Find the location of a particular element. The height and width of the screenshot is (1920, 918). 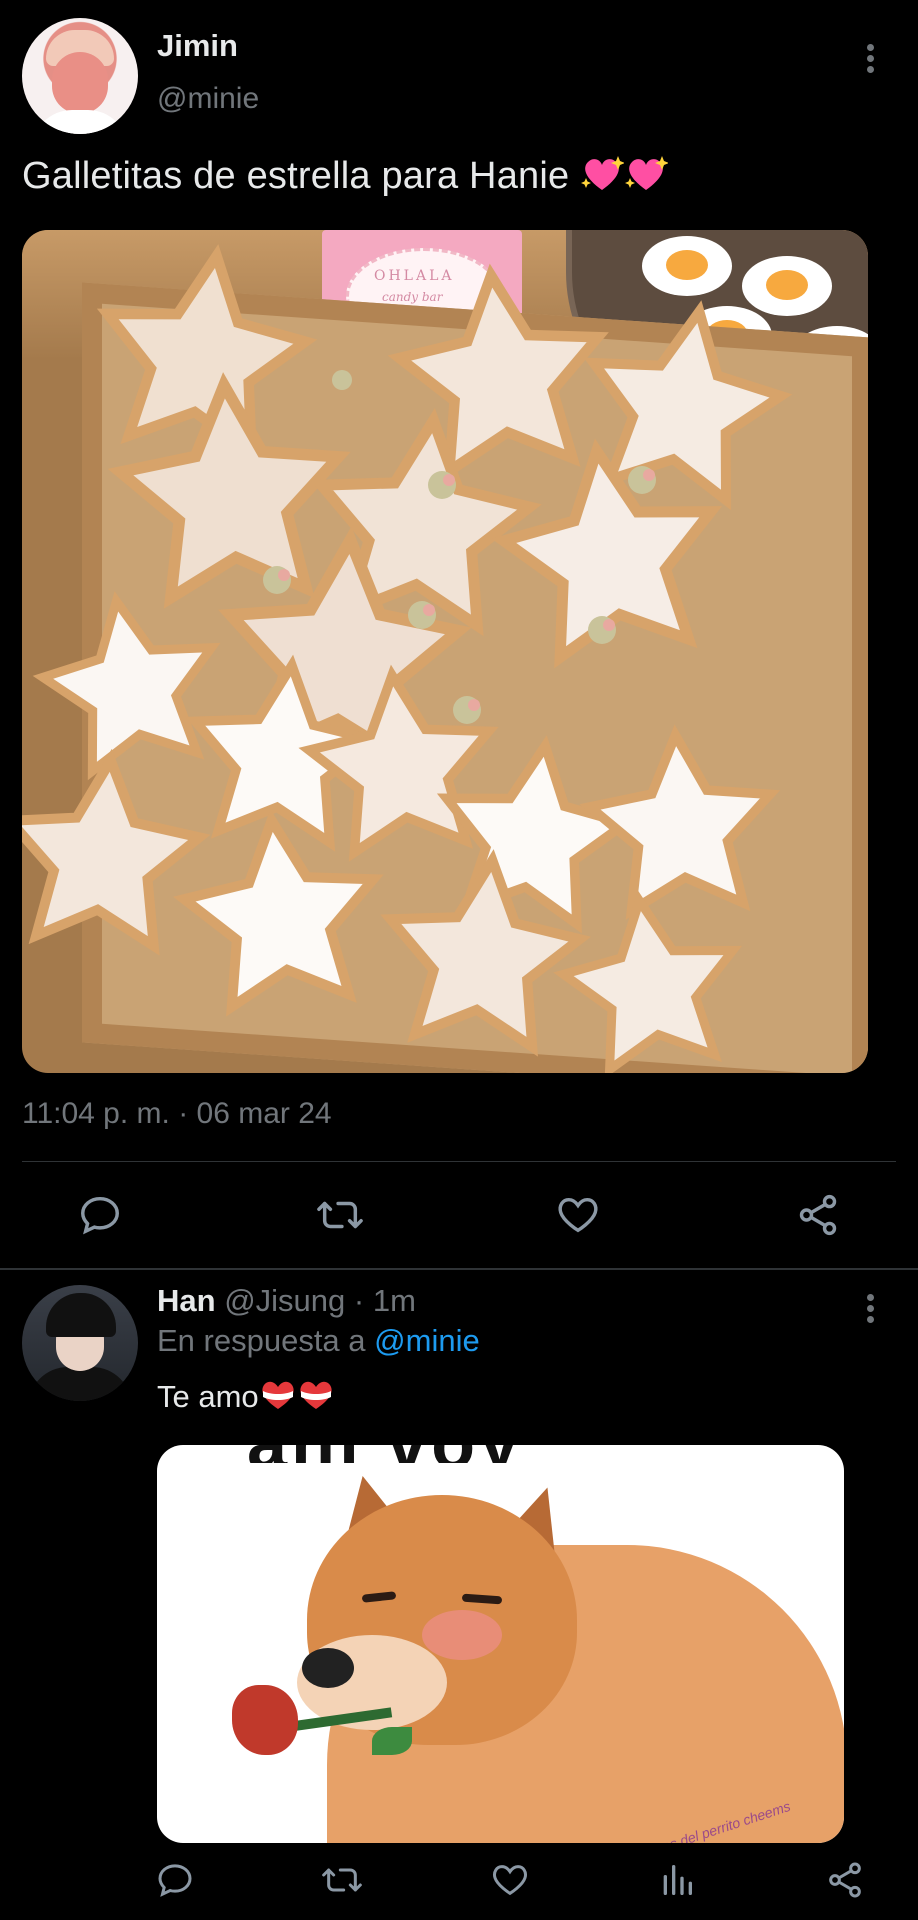

tweet-text: Galletitas de estrella para Hanie is located at coordinates (345, 176).